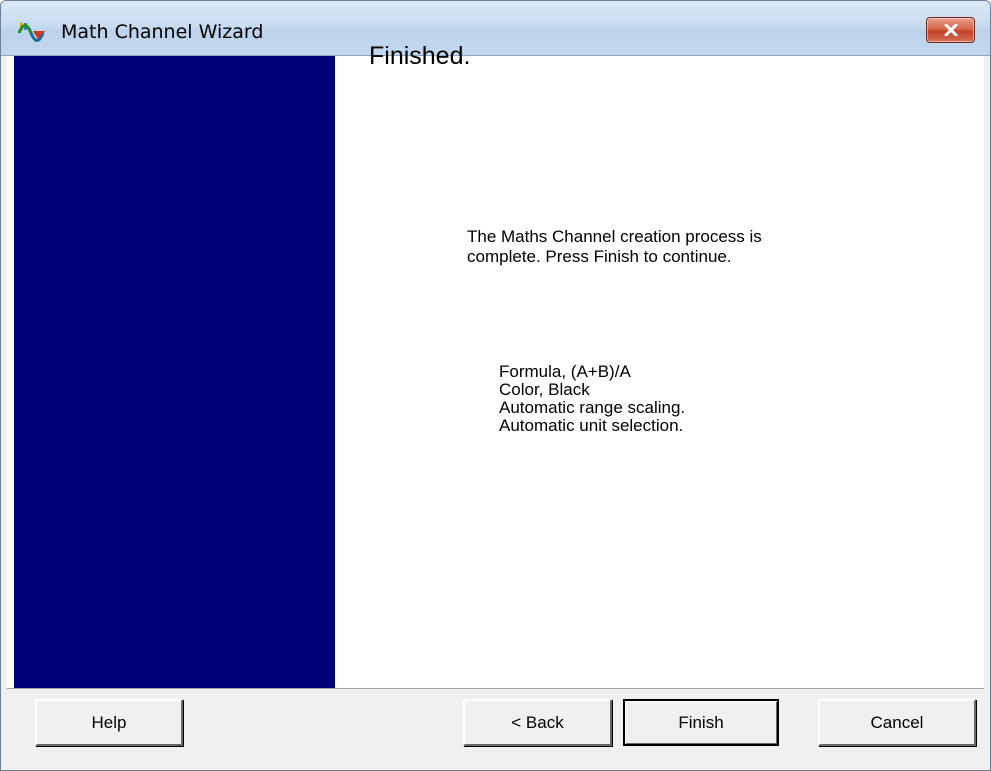 This screenshot has height=771, width=991. Describe the element at coordinates (34, 32) in the screenshot. I see `waveform-icon` at that location.